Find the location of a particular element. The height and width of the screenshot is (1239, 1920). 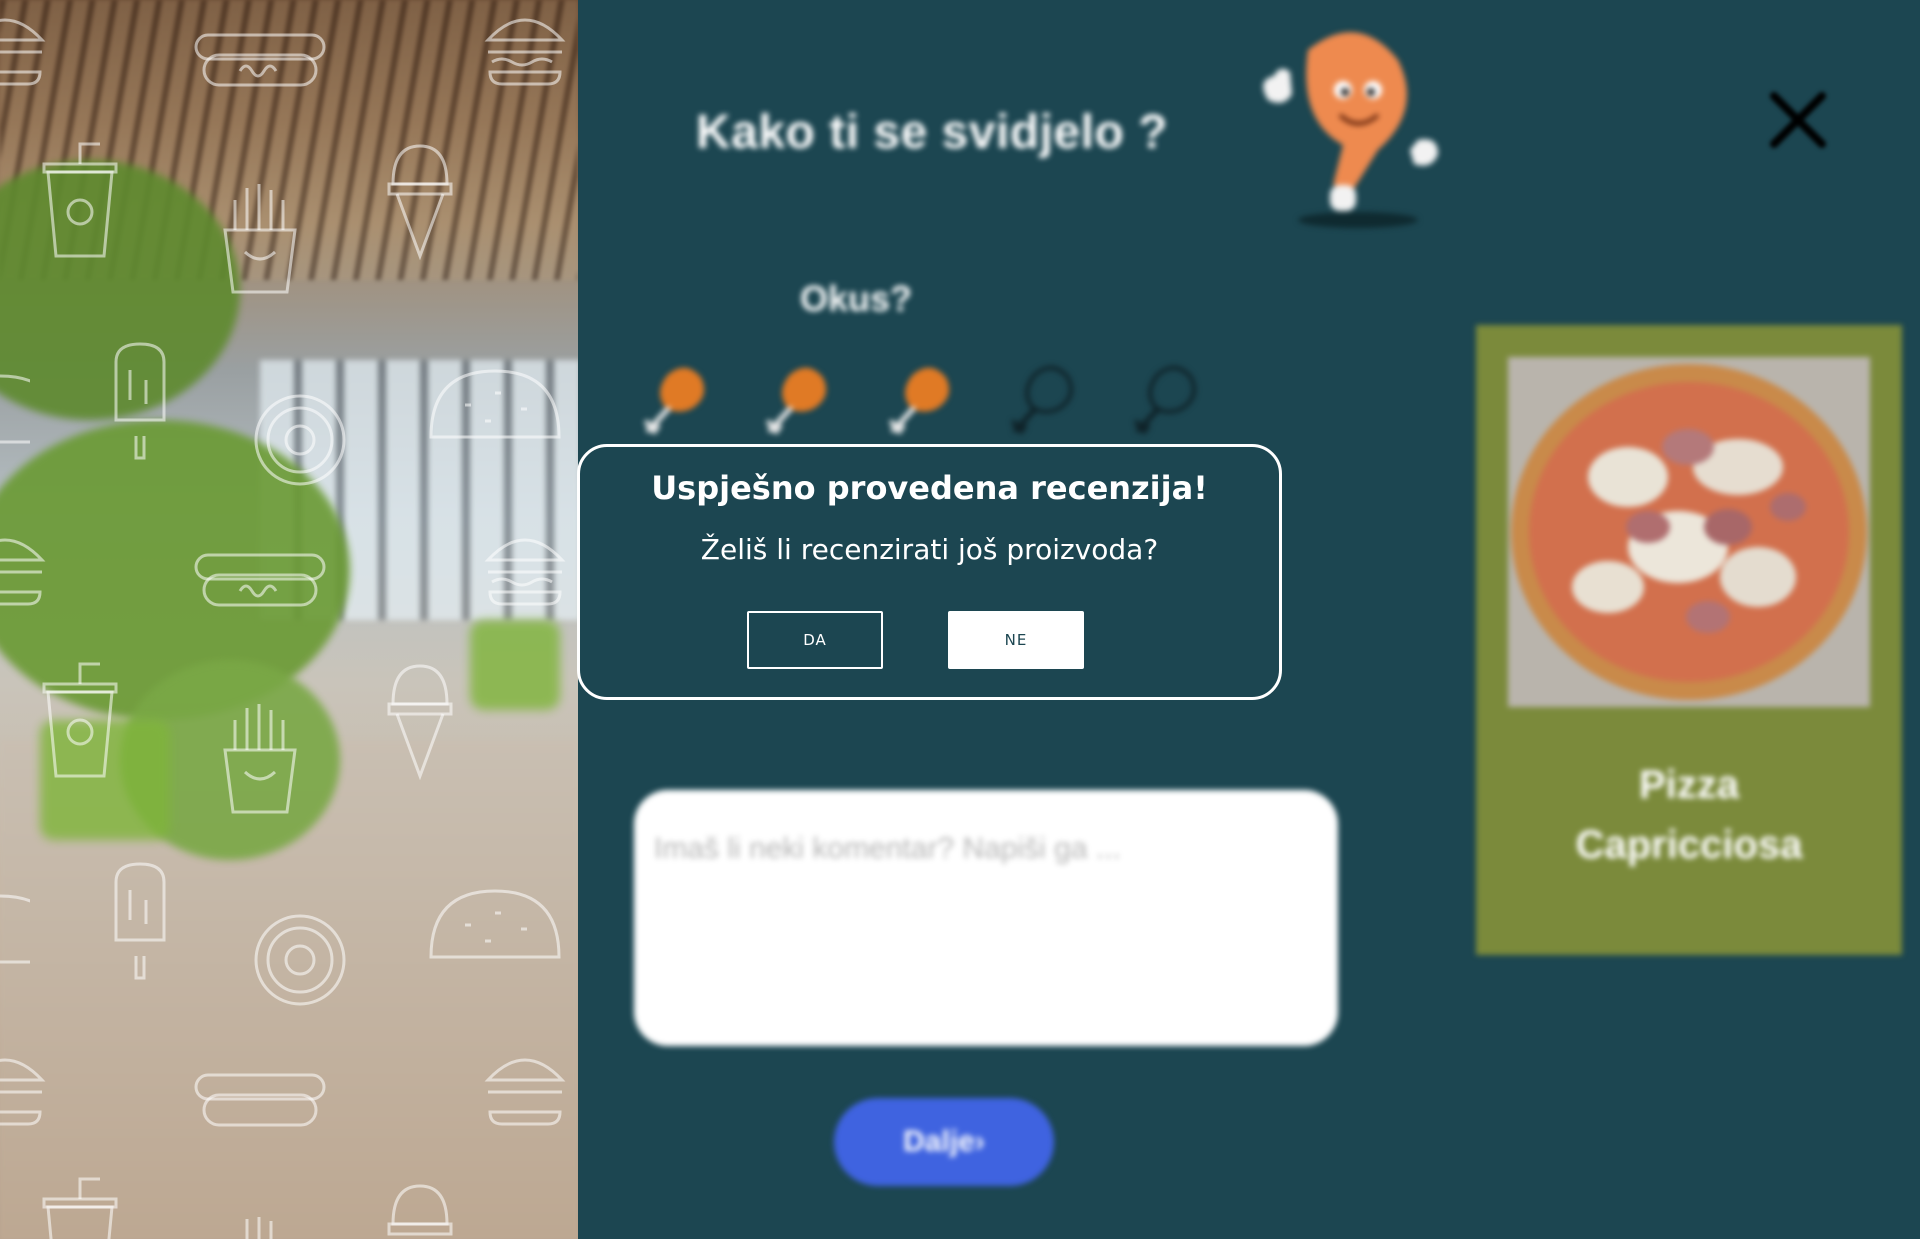

criterion-label: Okus? is located at coordinates (856, 298).